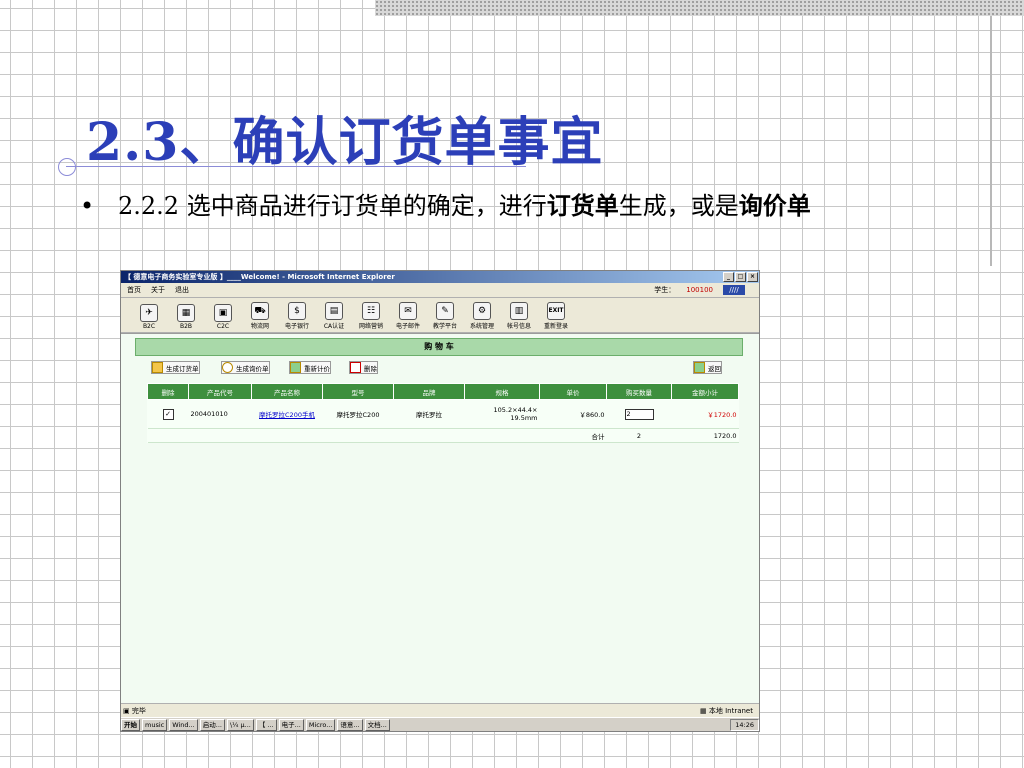 The height and width of the screenshot is (768, 1024). I want to click on inquiry-icon, so click(227, 367).